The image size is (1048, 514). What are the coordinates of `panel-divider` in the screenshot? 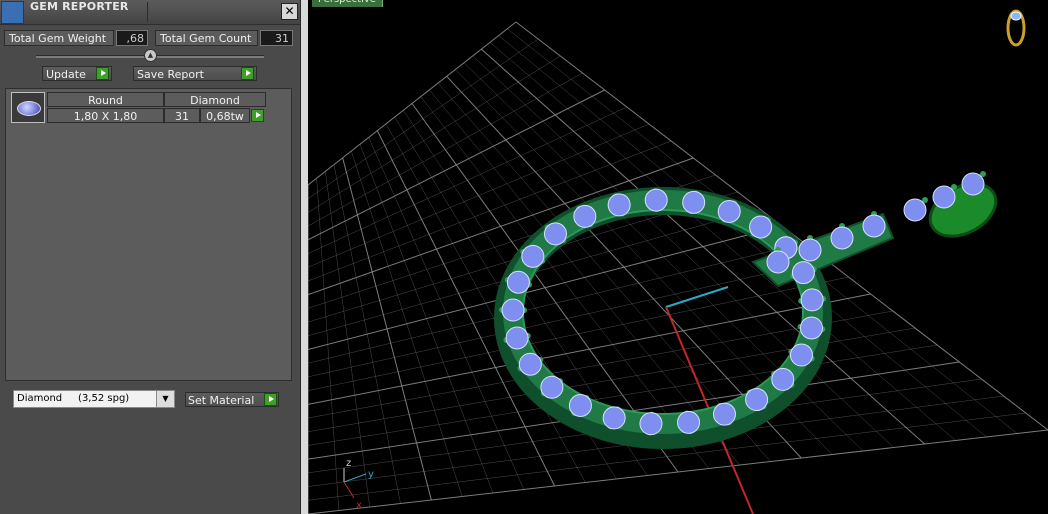 It's located at (304, 257).